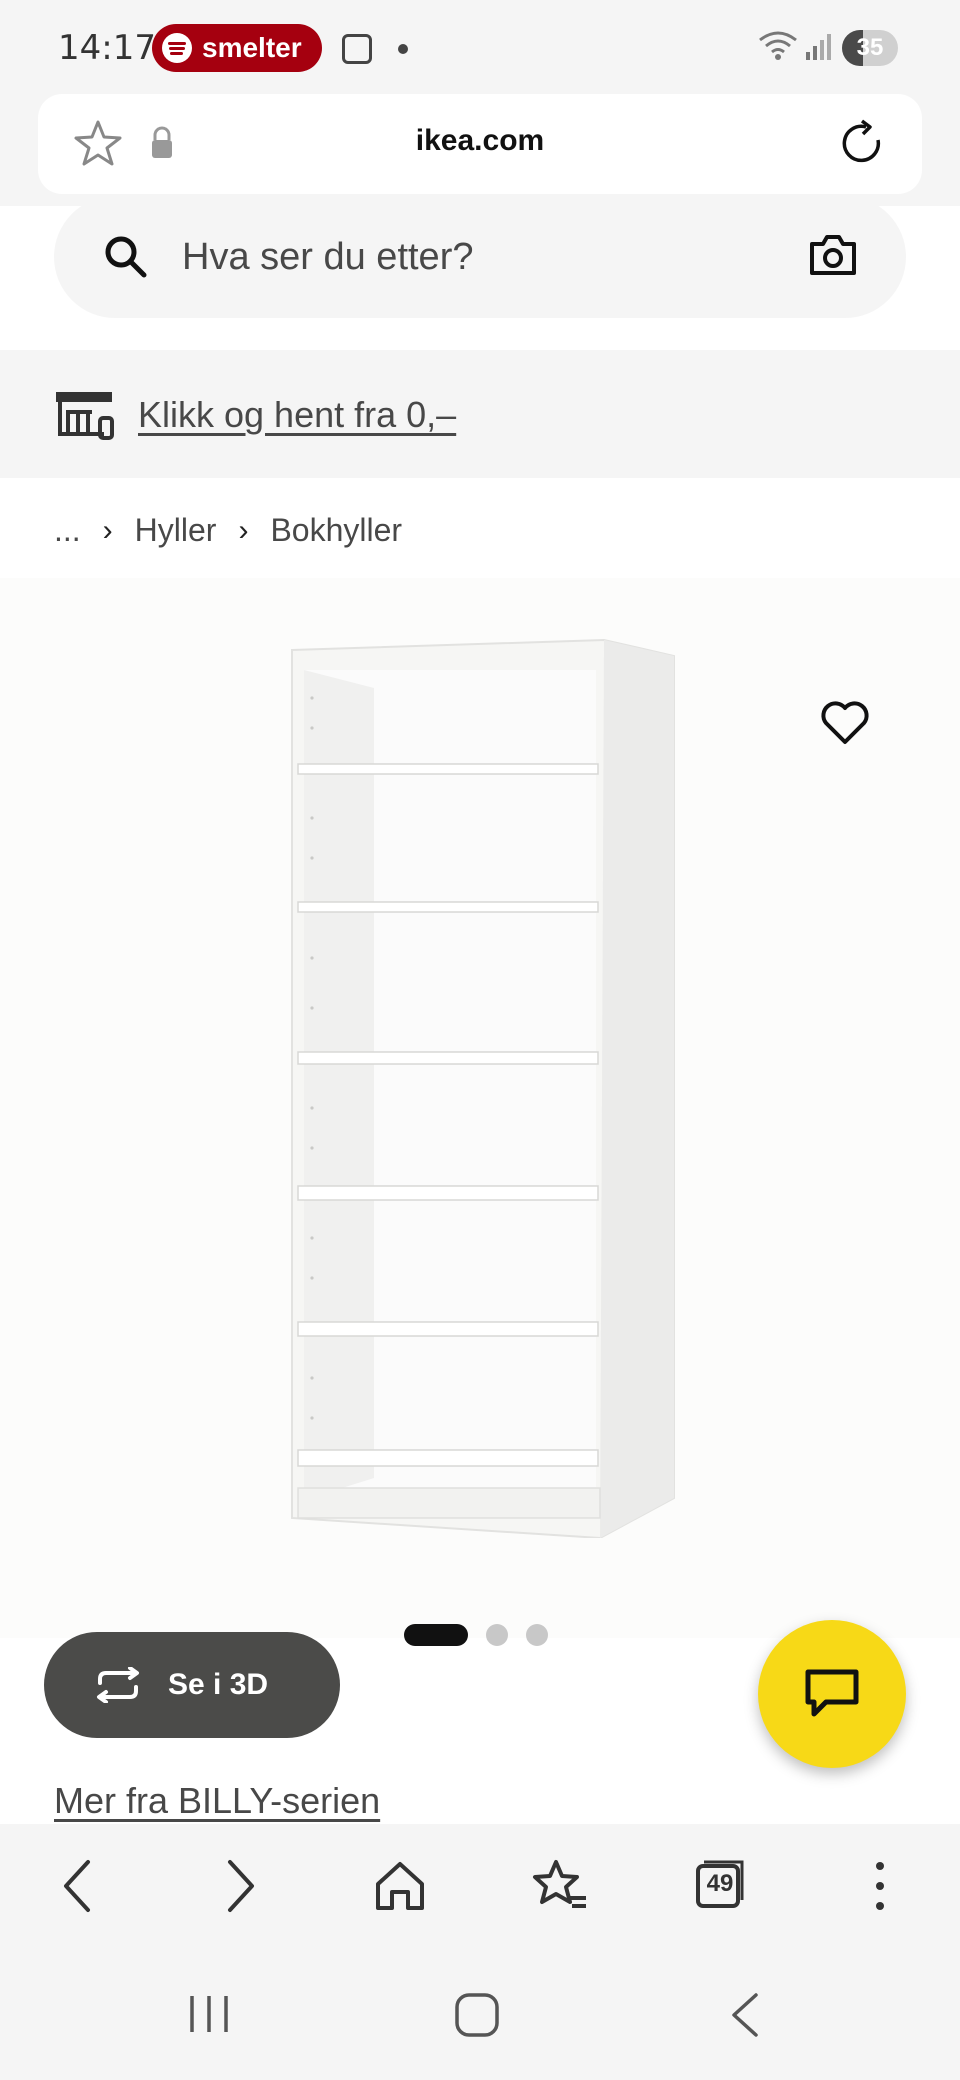 This screenshot has width=960, height=2080. I want to click on url-text: ikea.com, so click(480, 141).